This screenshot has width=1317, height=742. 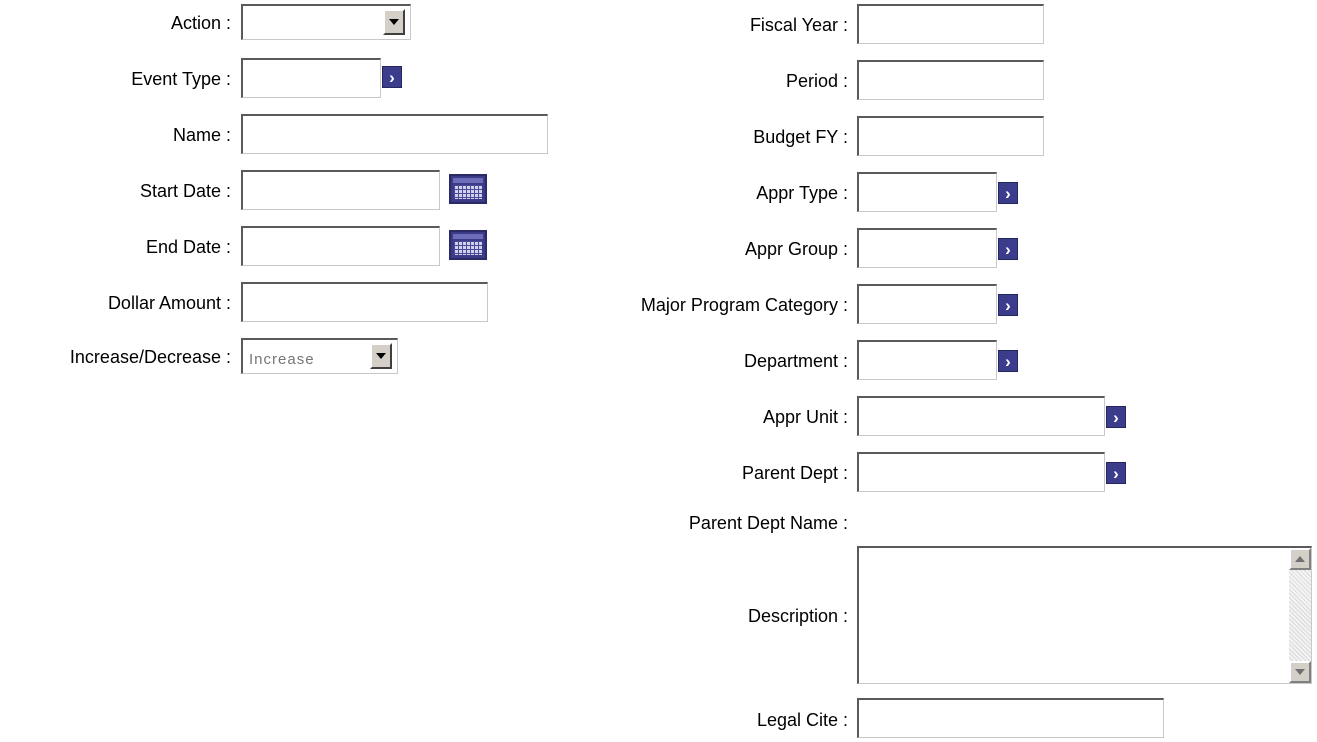 What do you see at coordinates (364, 302) in the screenshot?
I see `dollar-amount-input` at bounding box center [364, 302].